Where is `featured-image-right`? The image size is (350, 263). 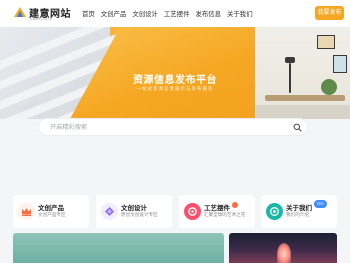
featured-image-right is located at coordinates (283, 248).